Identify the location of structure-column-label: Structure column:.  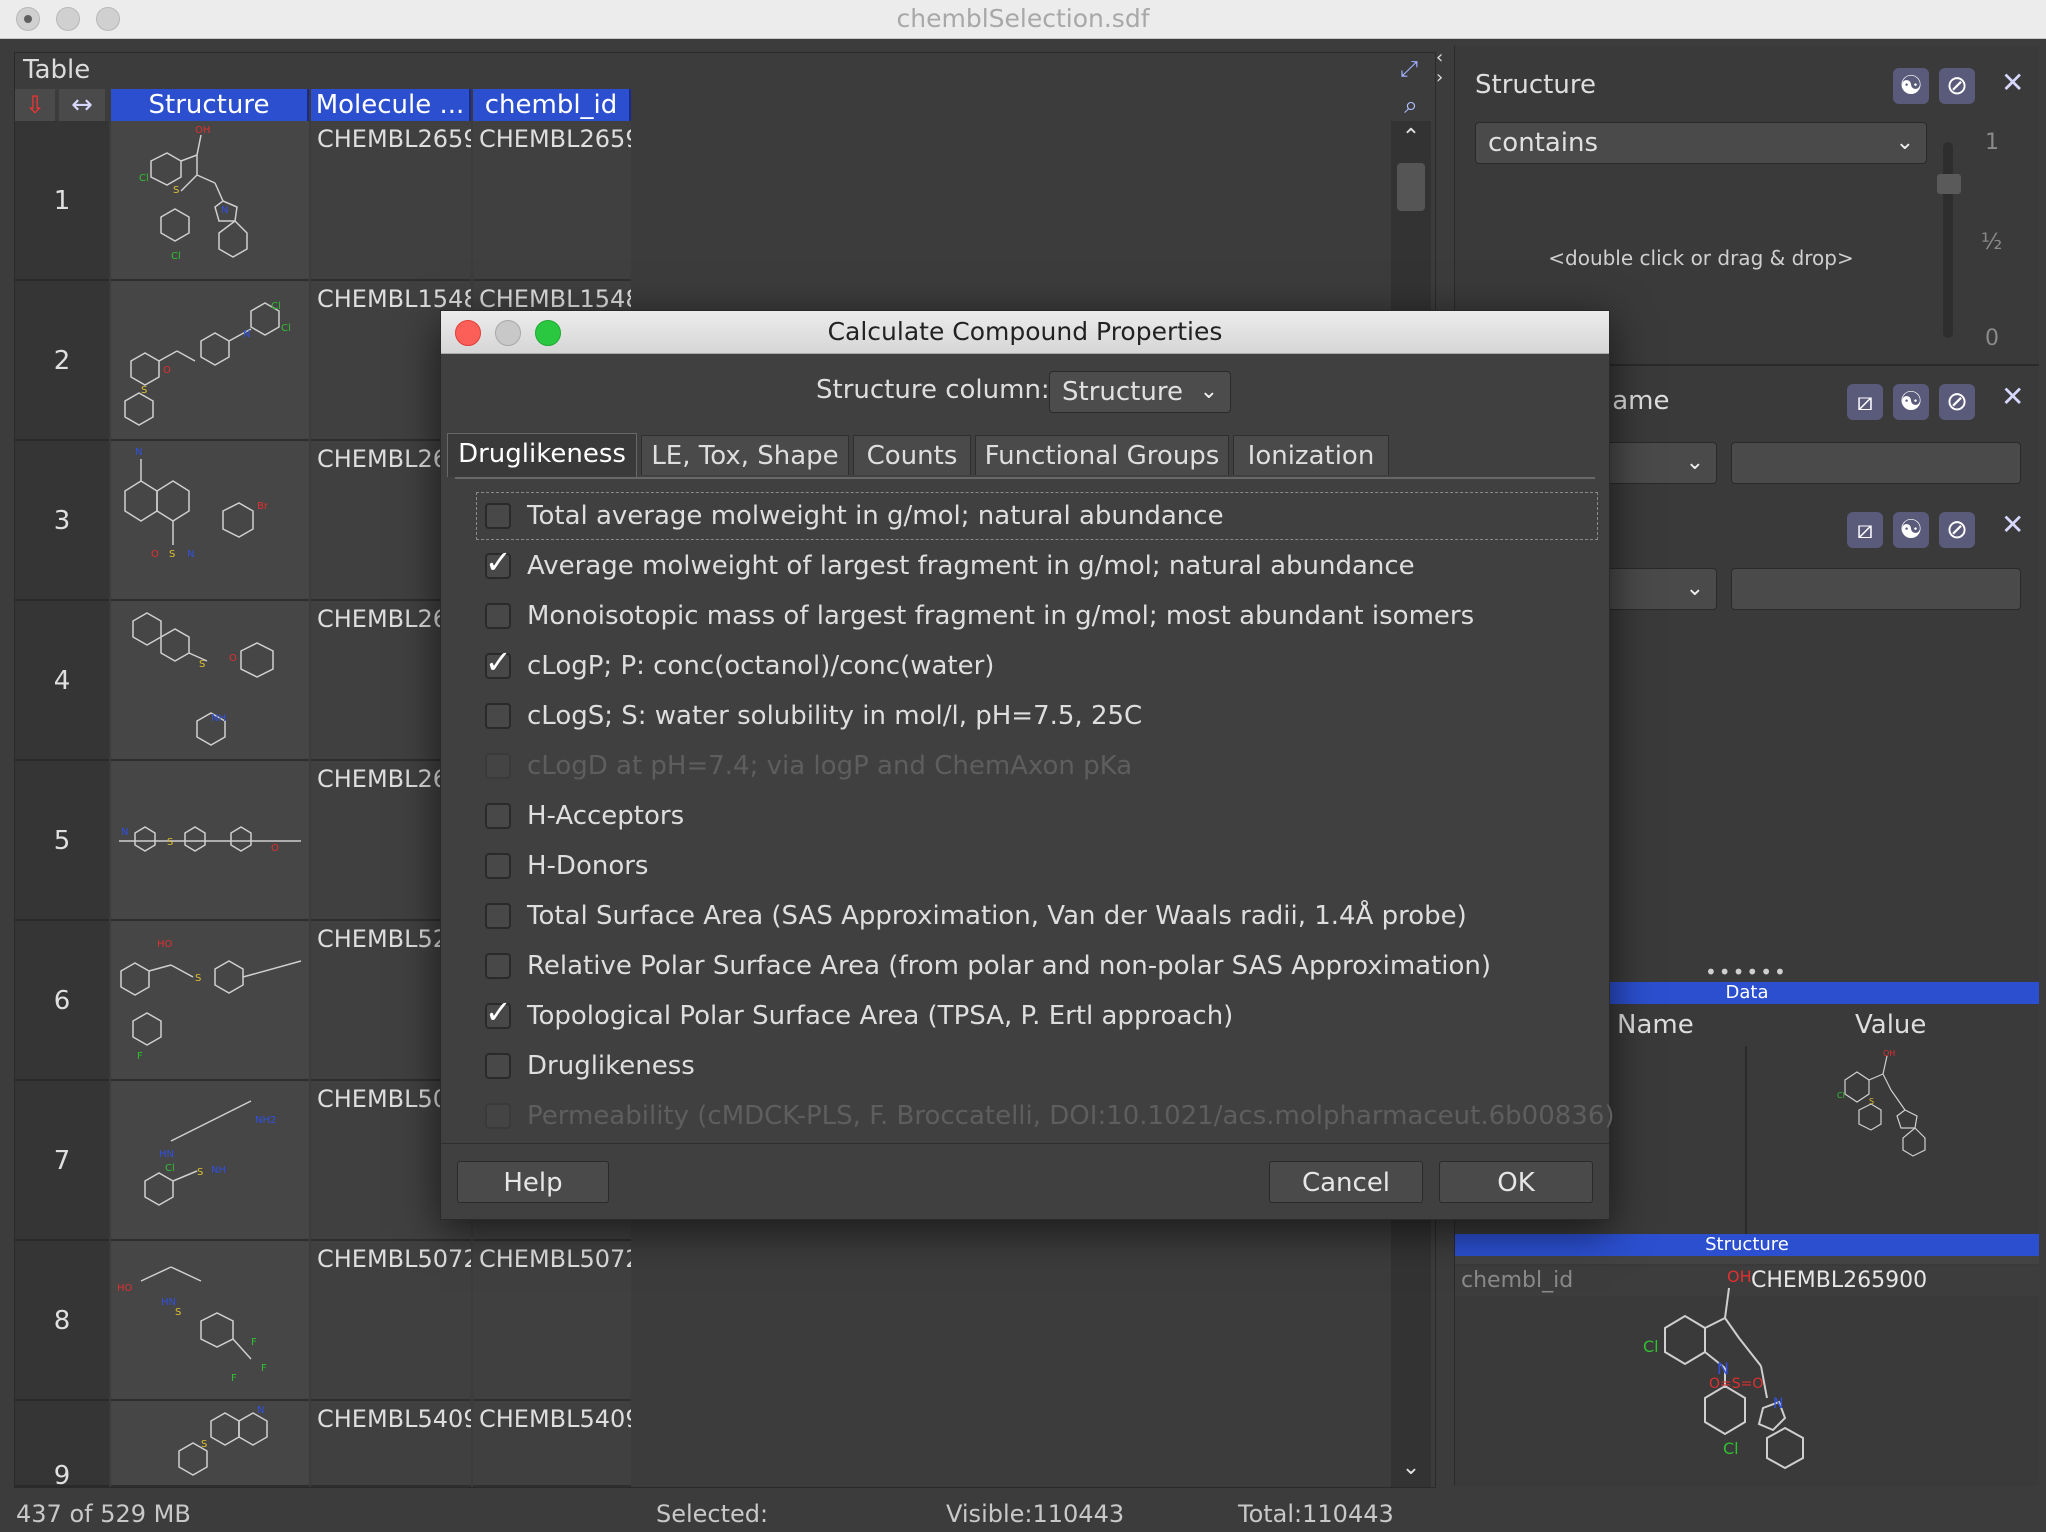
(933, 390).